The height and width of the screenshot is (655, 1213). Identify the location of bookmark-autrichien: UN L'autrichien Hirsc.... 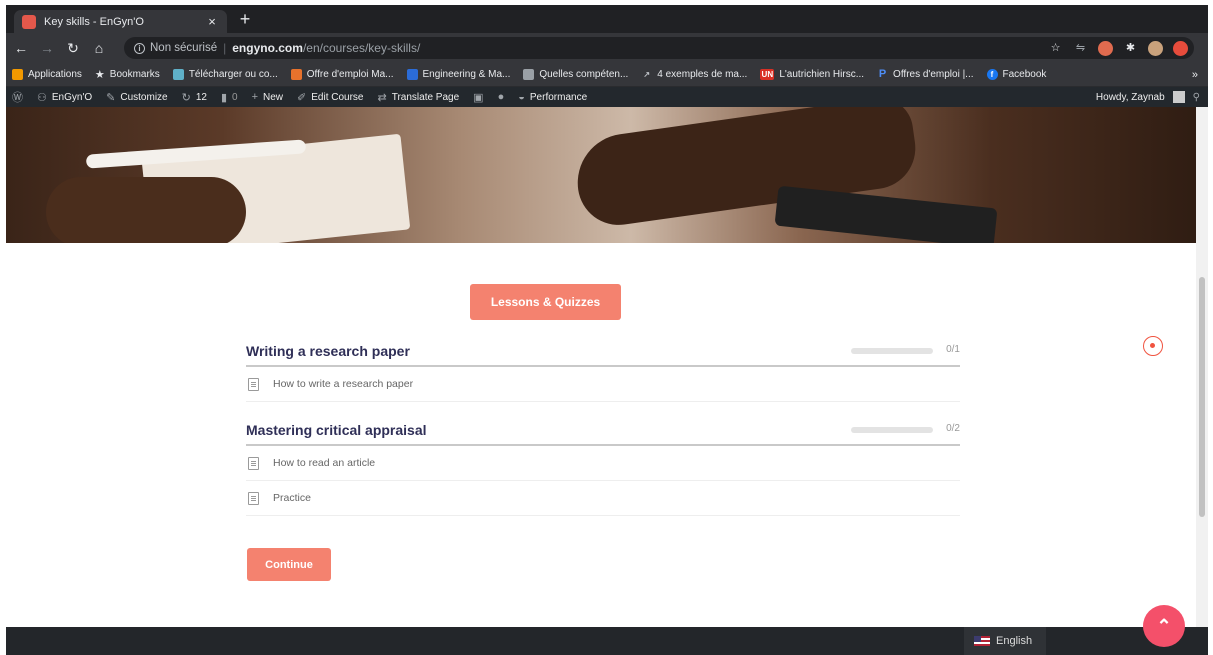
(812, 74).